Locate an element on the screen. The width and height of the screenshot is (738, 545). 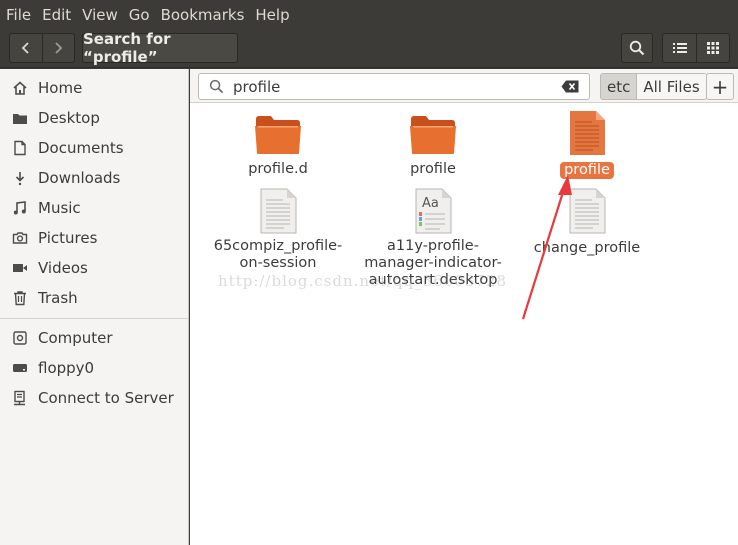
drive-icon is located at coordinates (20, 368).